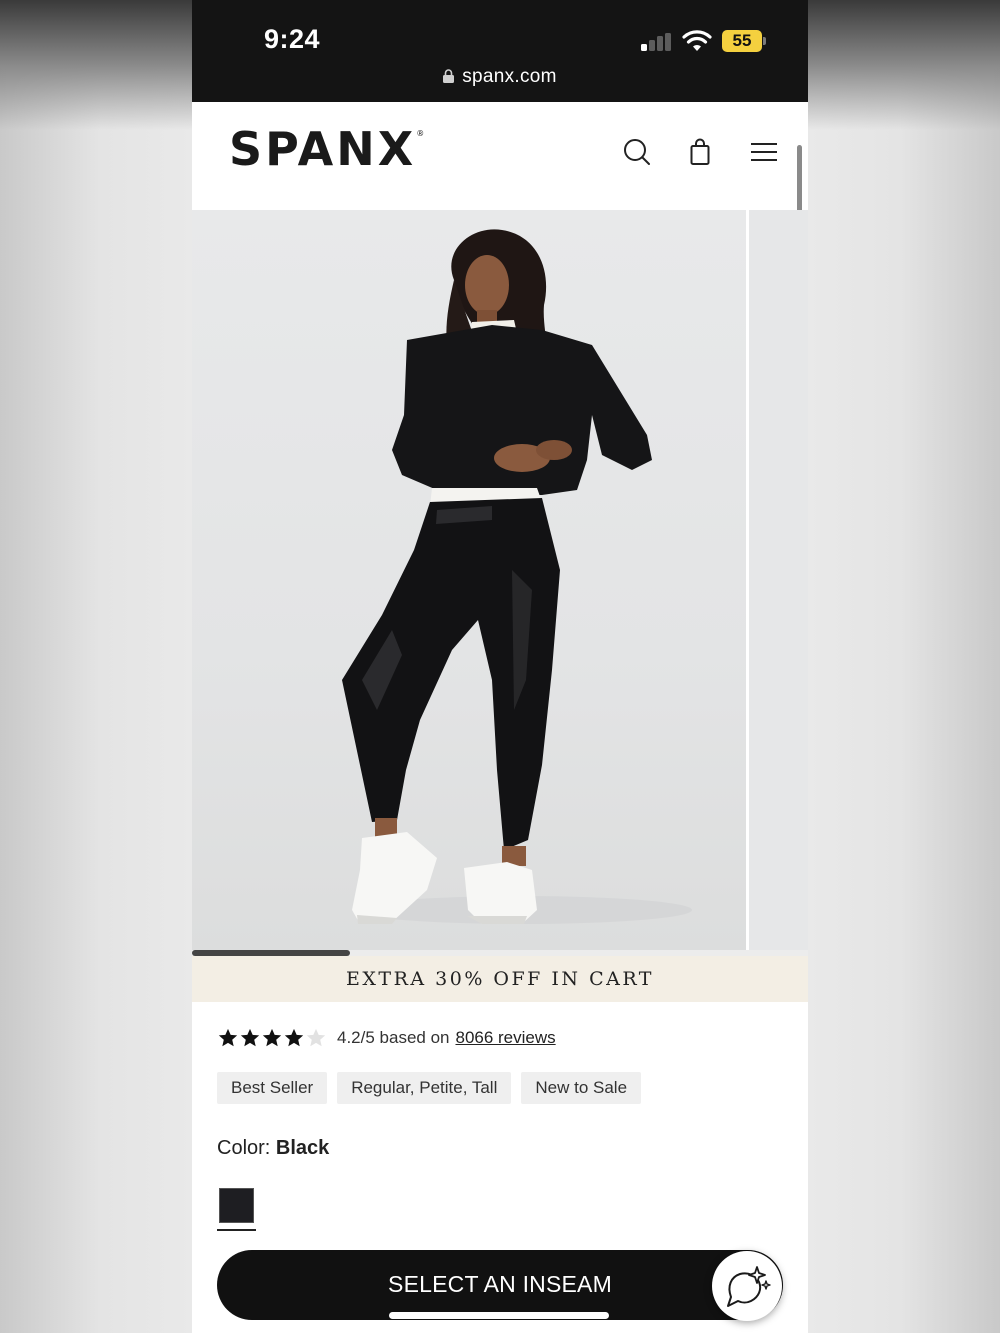 The image size is (1000, 1333). I want to click on select-inseam-button: SELECT AN INSEAM, so click(500, 1285).